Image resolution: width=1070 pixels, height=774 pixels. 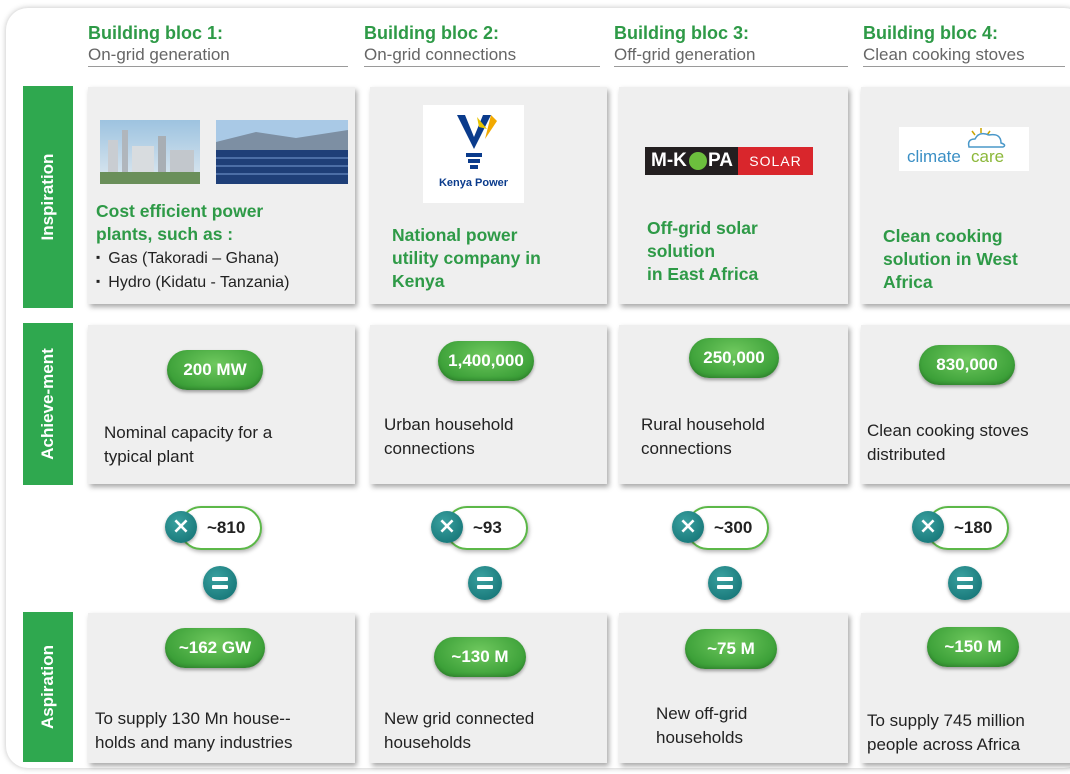 I want to click on climatecare-logo: climate care, so click(x=964, y=149).